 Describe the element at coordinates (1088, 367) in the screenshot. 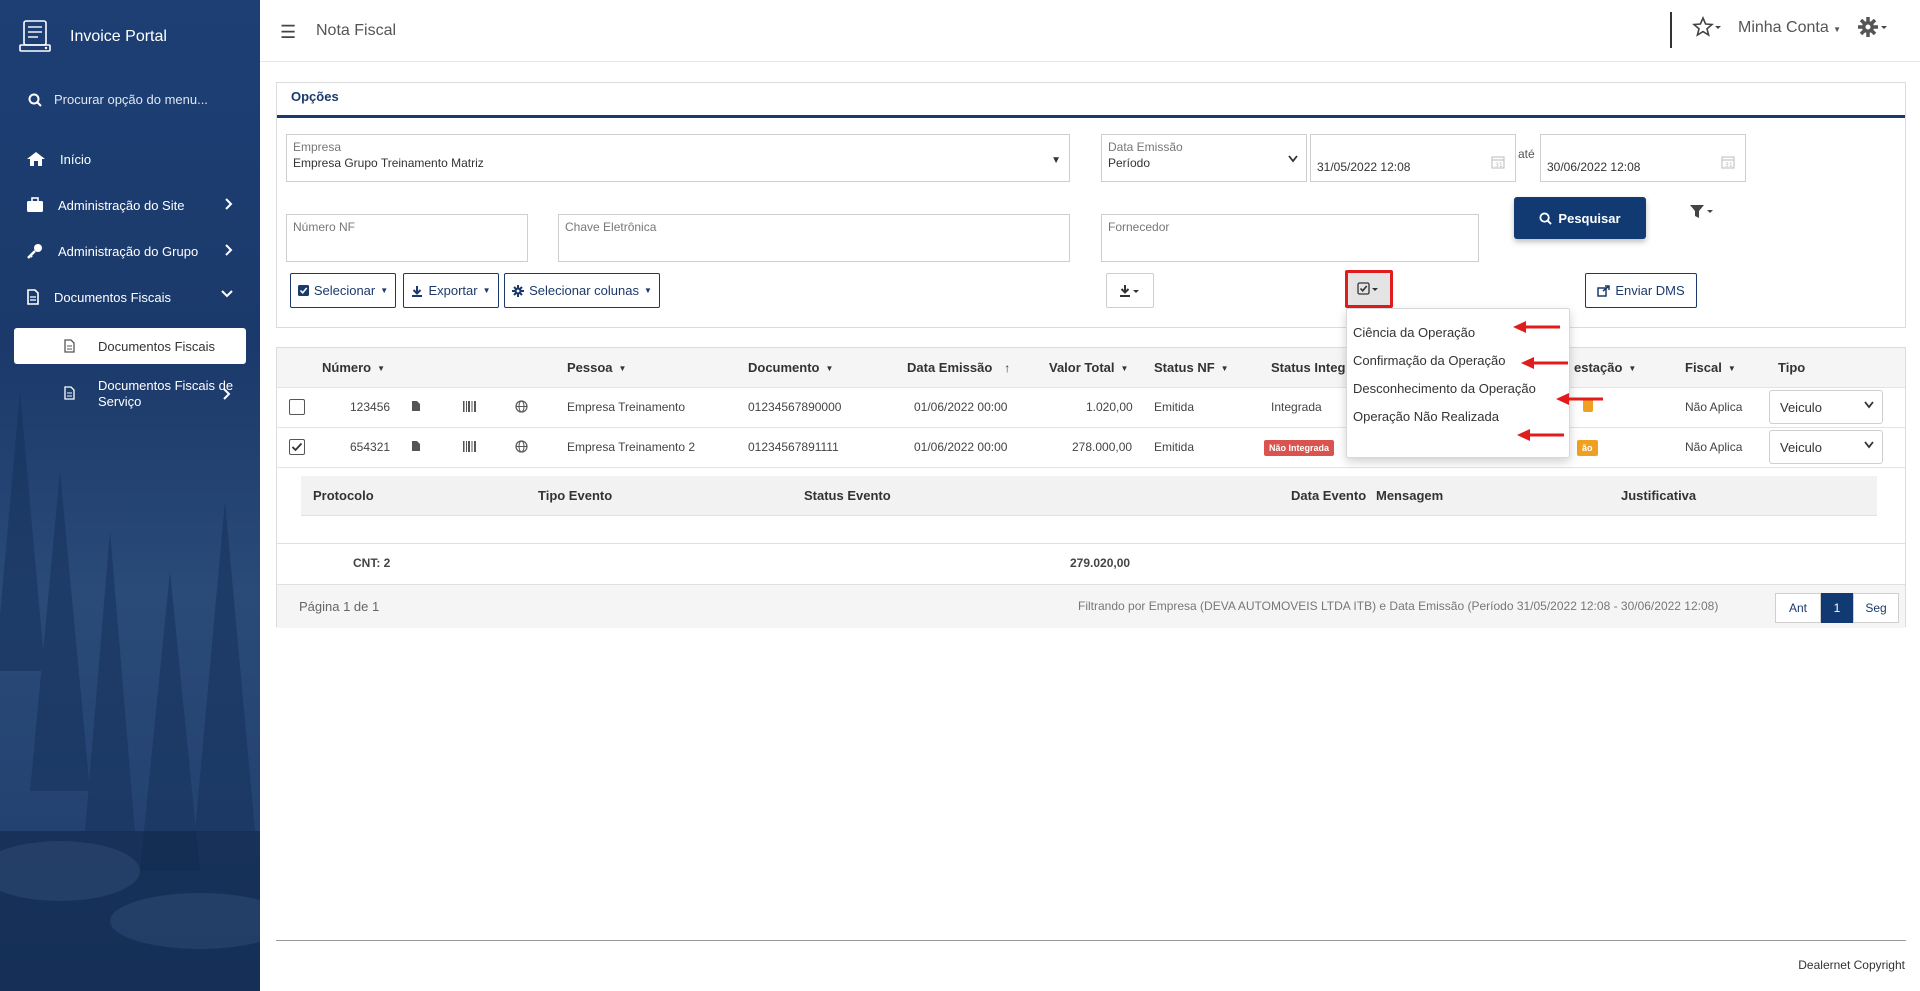

I see `col-valor-total: Valor Total ▼` at that location.